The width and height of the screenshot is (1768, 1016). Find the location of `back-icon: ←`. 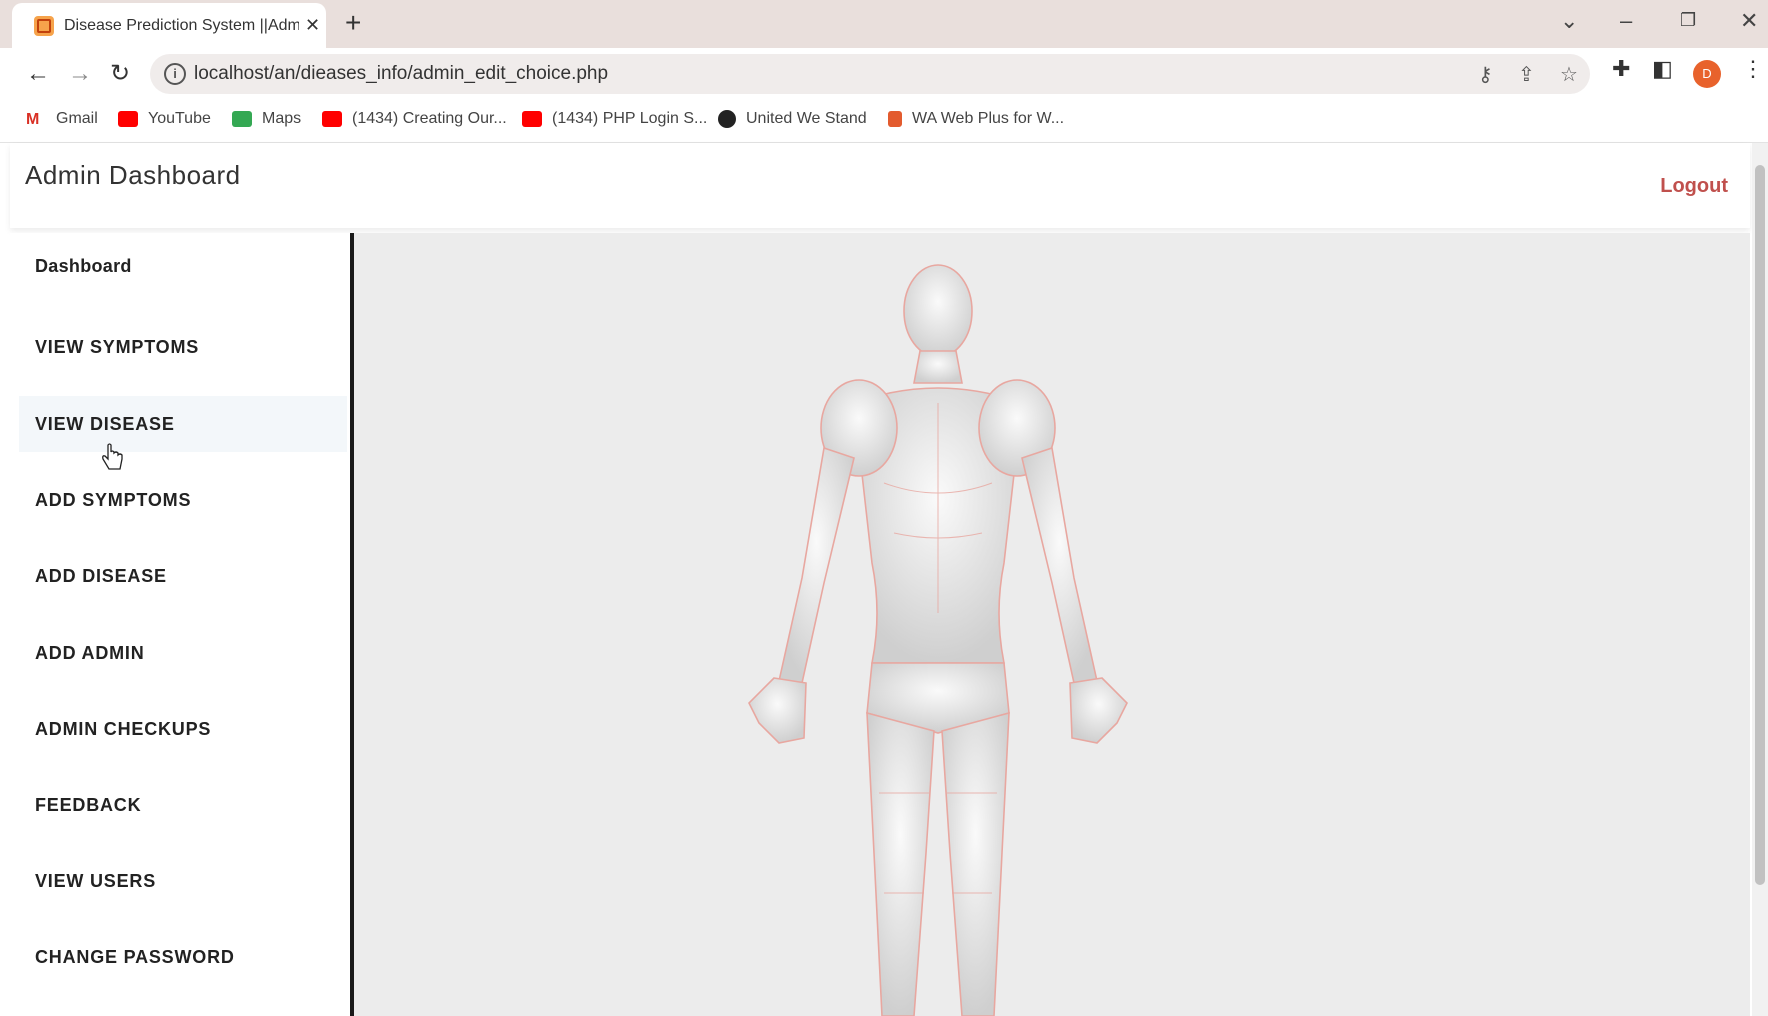

back-icon: ← is located at coordinates (38, 74).